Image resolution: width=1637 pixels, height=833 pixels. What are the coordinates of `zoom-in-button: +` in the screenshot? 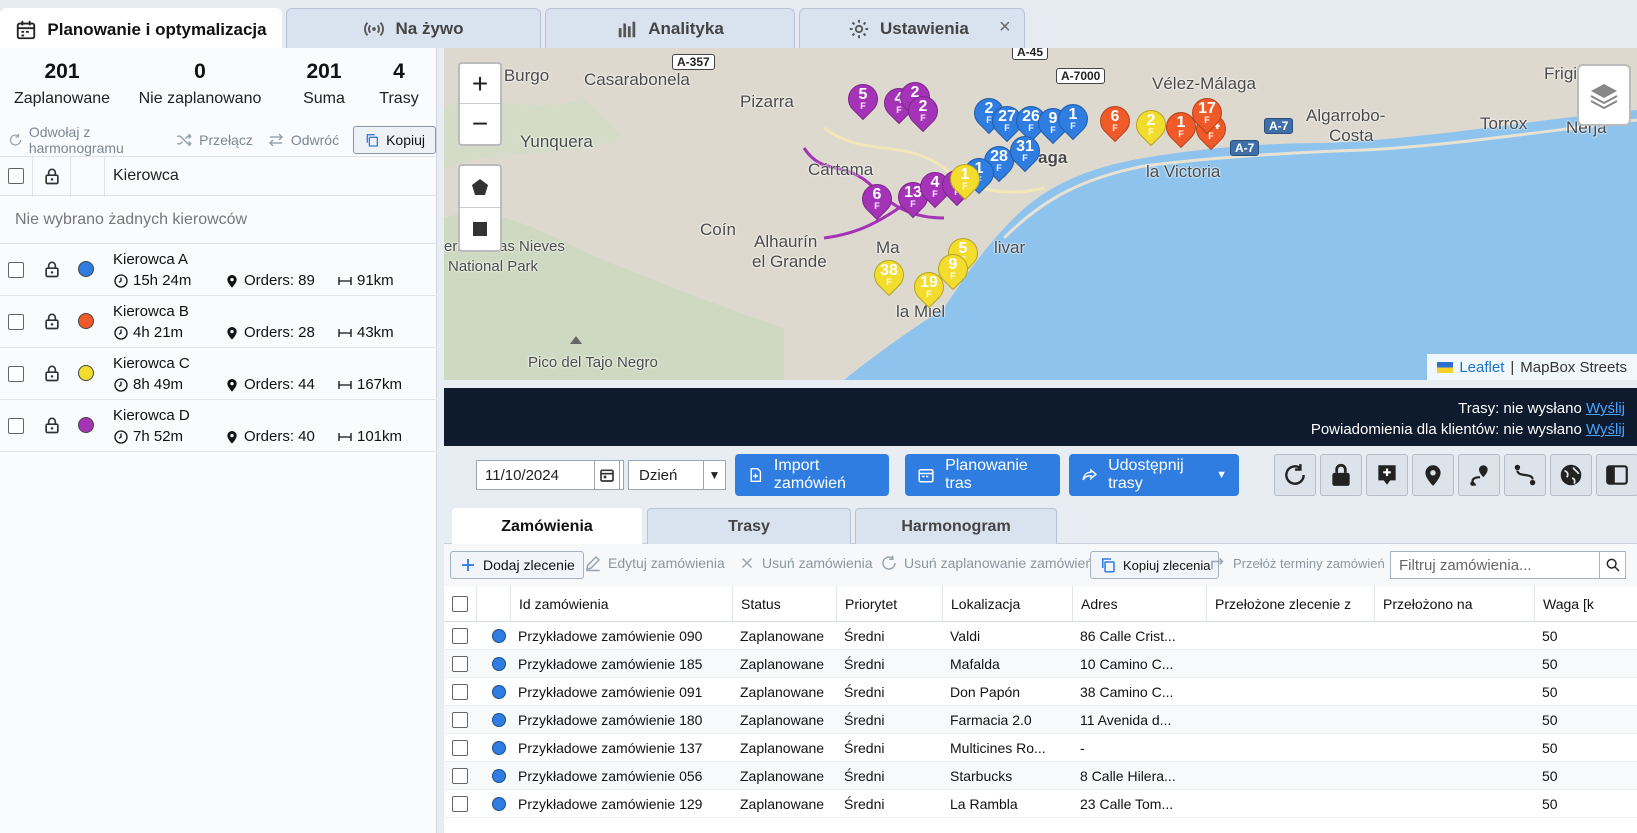 It's located at (480, 84).